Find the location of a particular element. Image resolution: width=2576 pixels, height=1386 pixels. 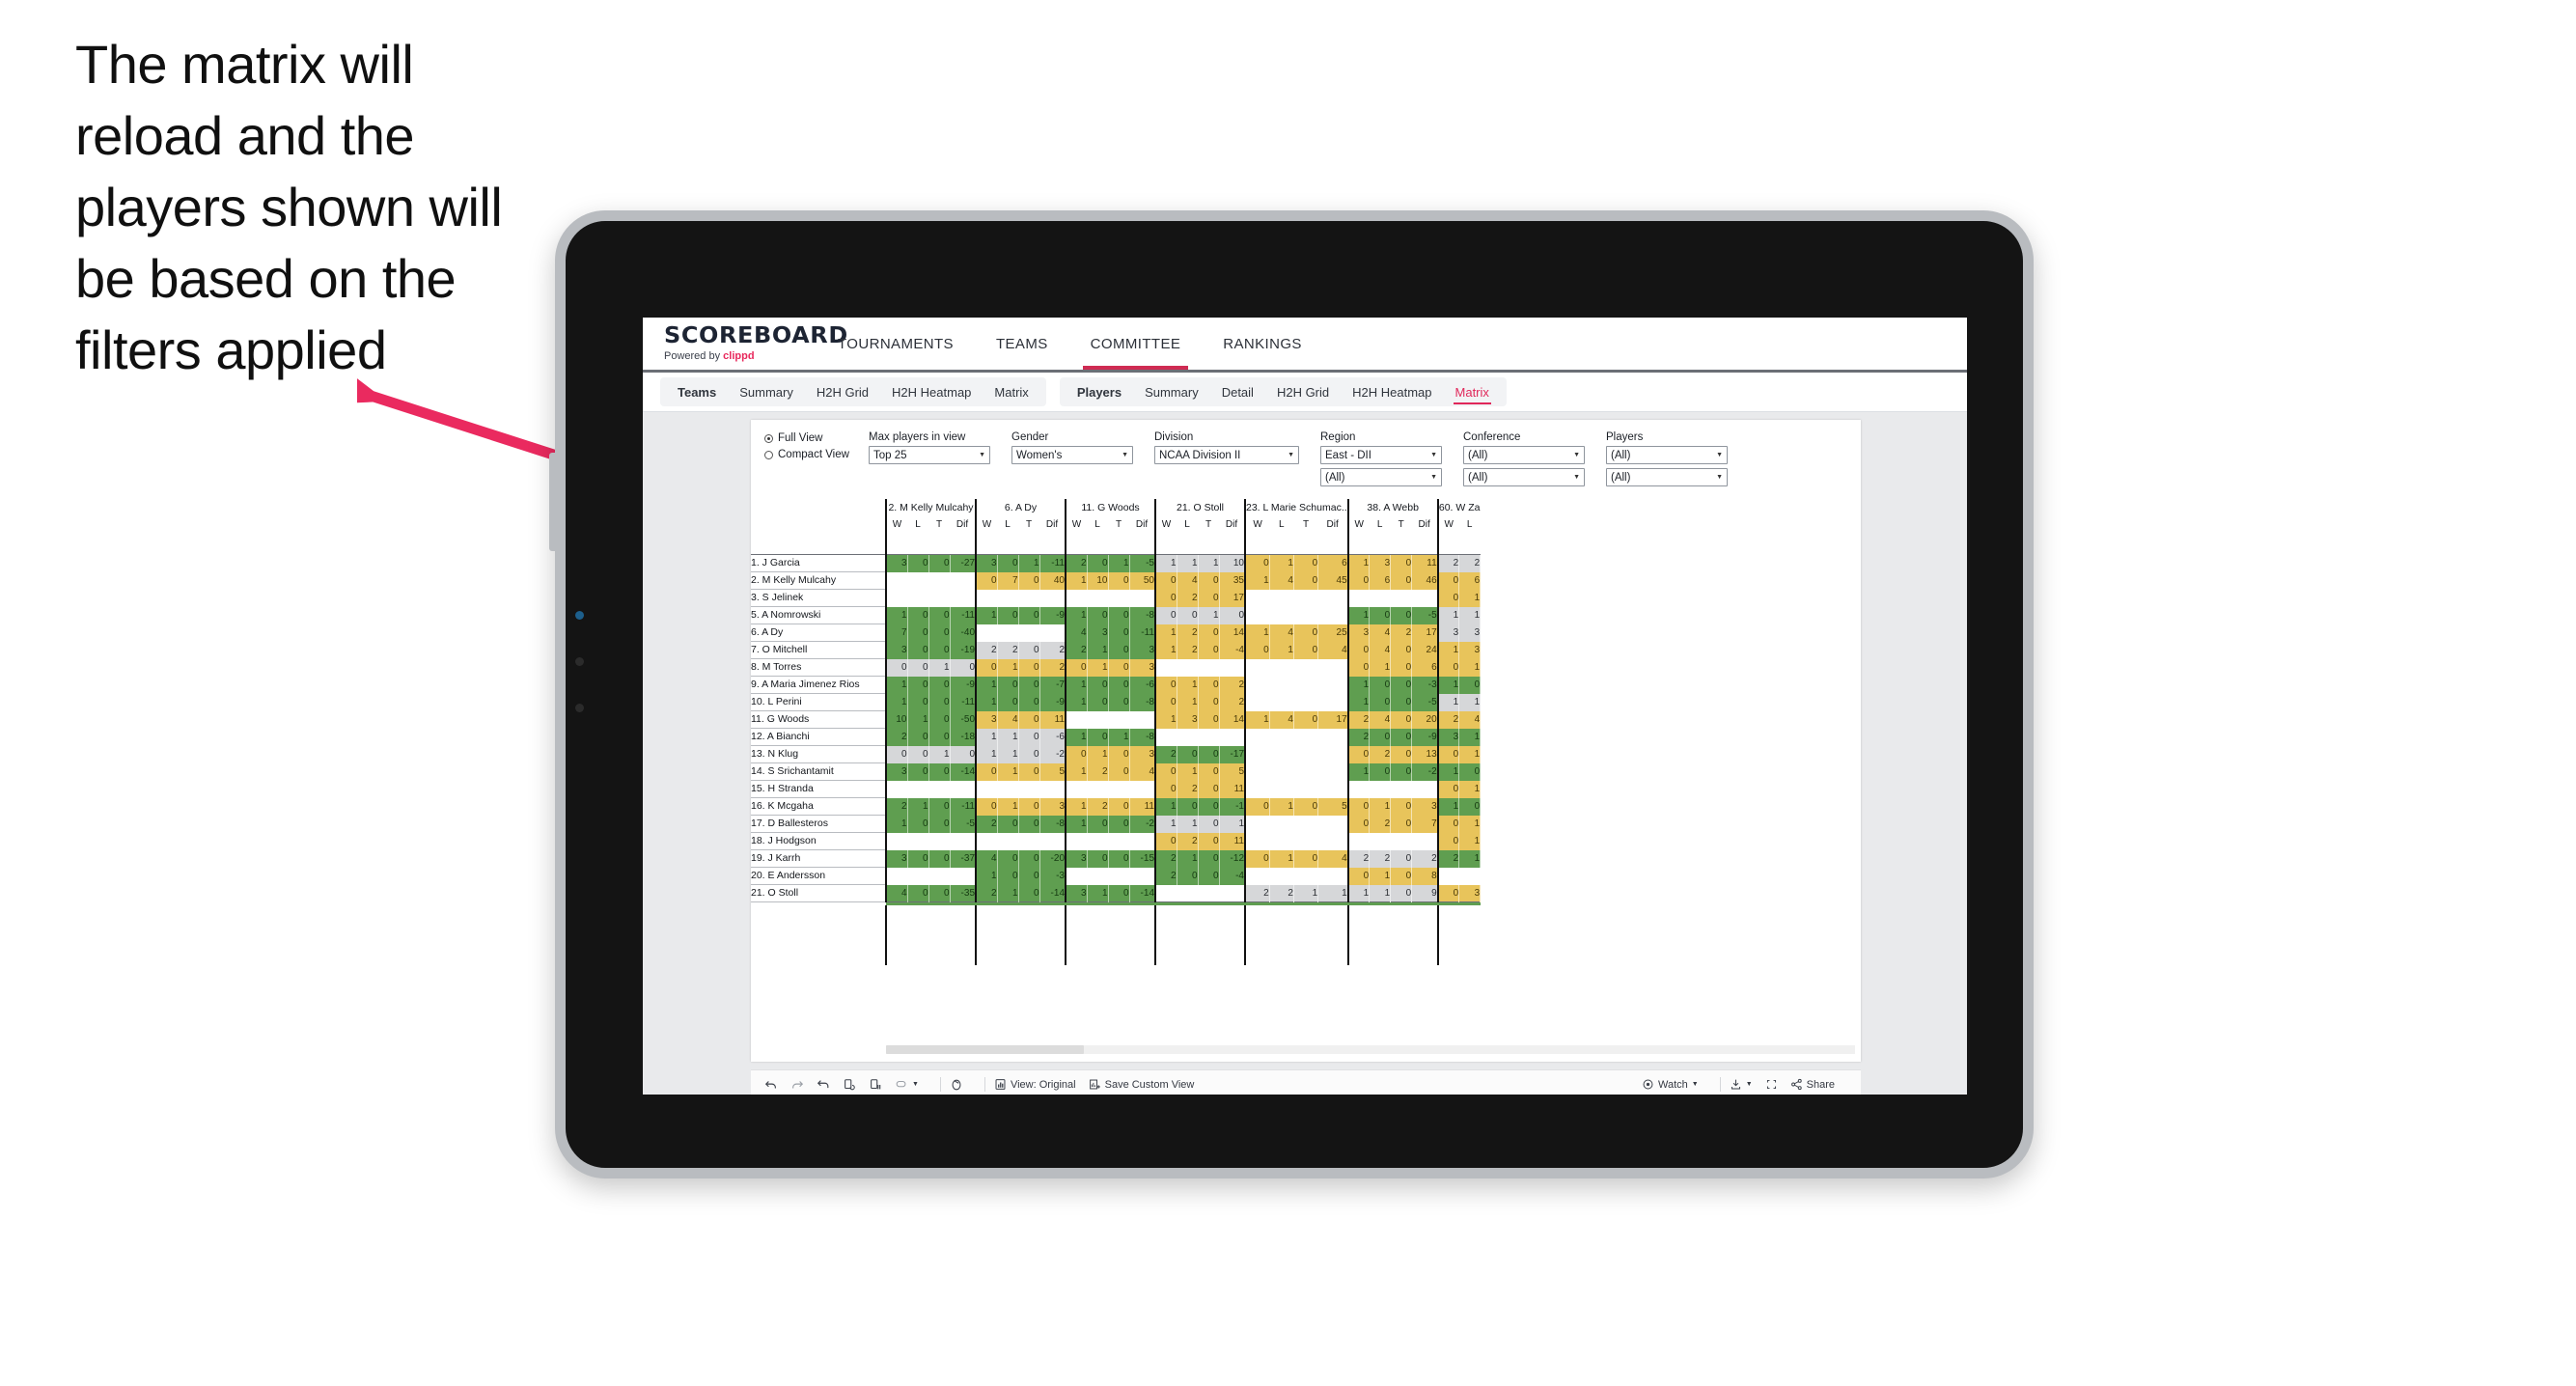

matrix-value-cell: -6 is located at coordinates (1052, 737).